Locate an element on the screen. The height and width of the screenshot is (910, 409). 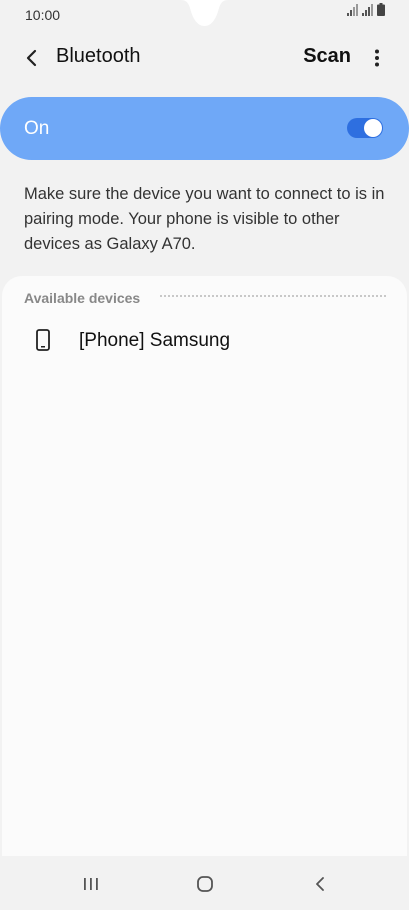
camera-notch is located at coordinates (204, 13).